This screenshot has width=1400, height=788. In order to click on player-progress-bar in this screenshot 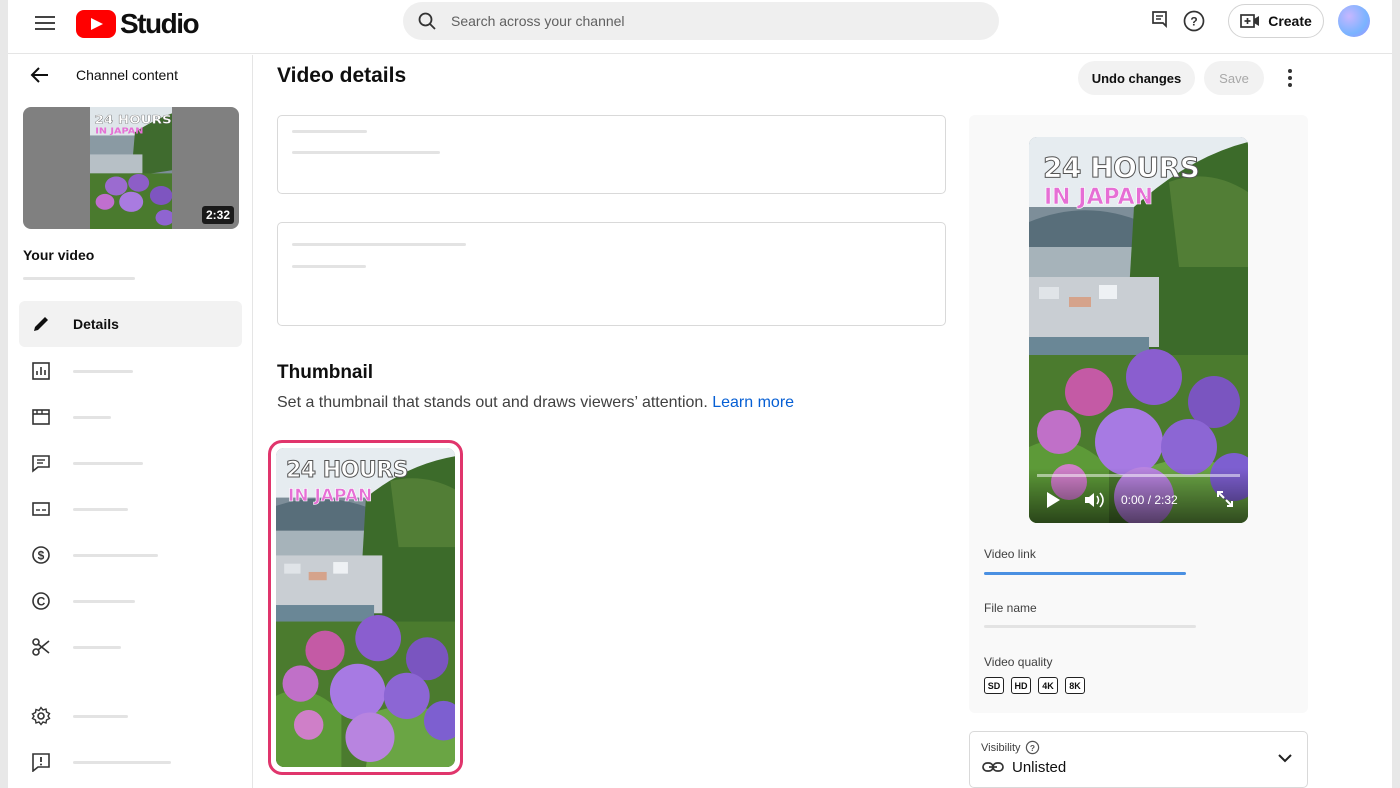, I will do `click(1138, 475)`.